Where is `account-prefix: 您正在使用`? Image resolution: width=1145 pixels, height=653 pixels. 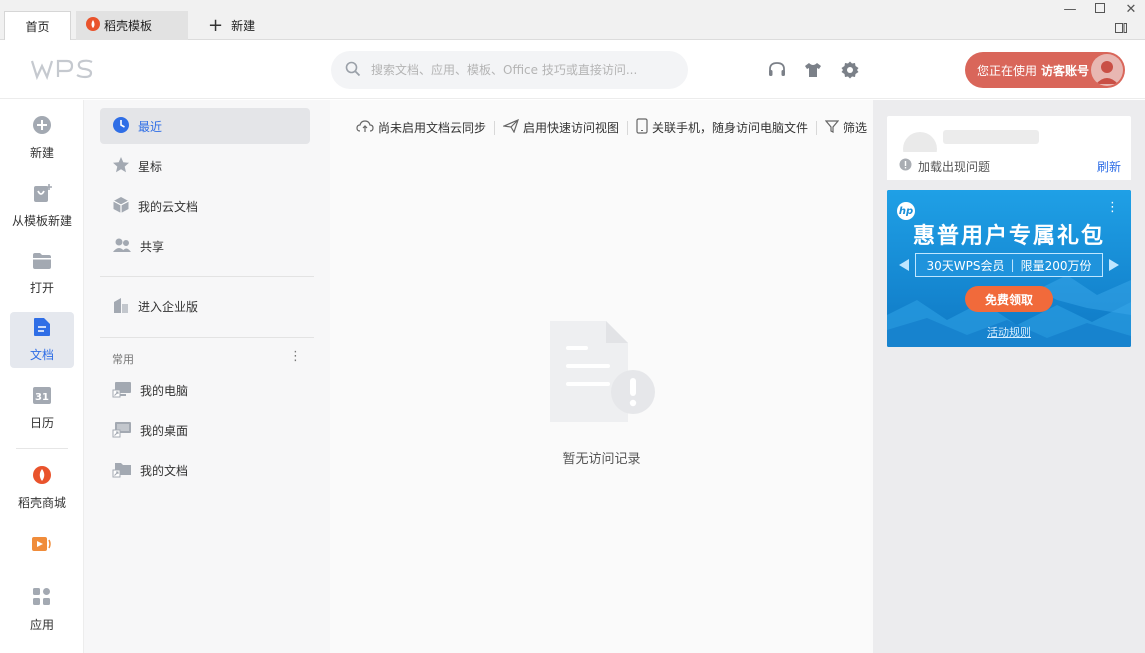 account-prefix: 您正在使用 is located at coordinates (1007, 70).